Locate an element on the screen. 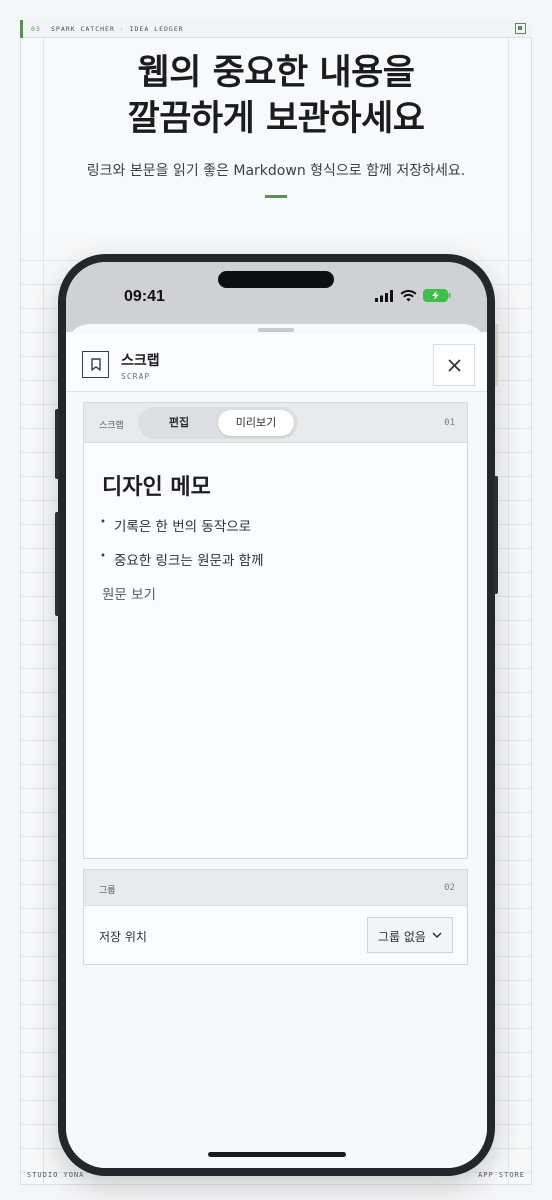 Image resolution: width=552 pixels, height=1200 pixels. scrap-card-header: 스크랩 편집 미리보기 01 is located at coordinates (275, 423).